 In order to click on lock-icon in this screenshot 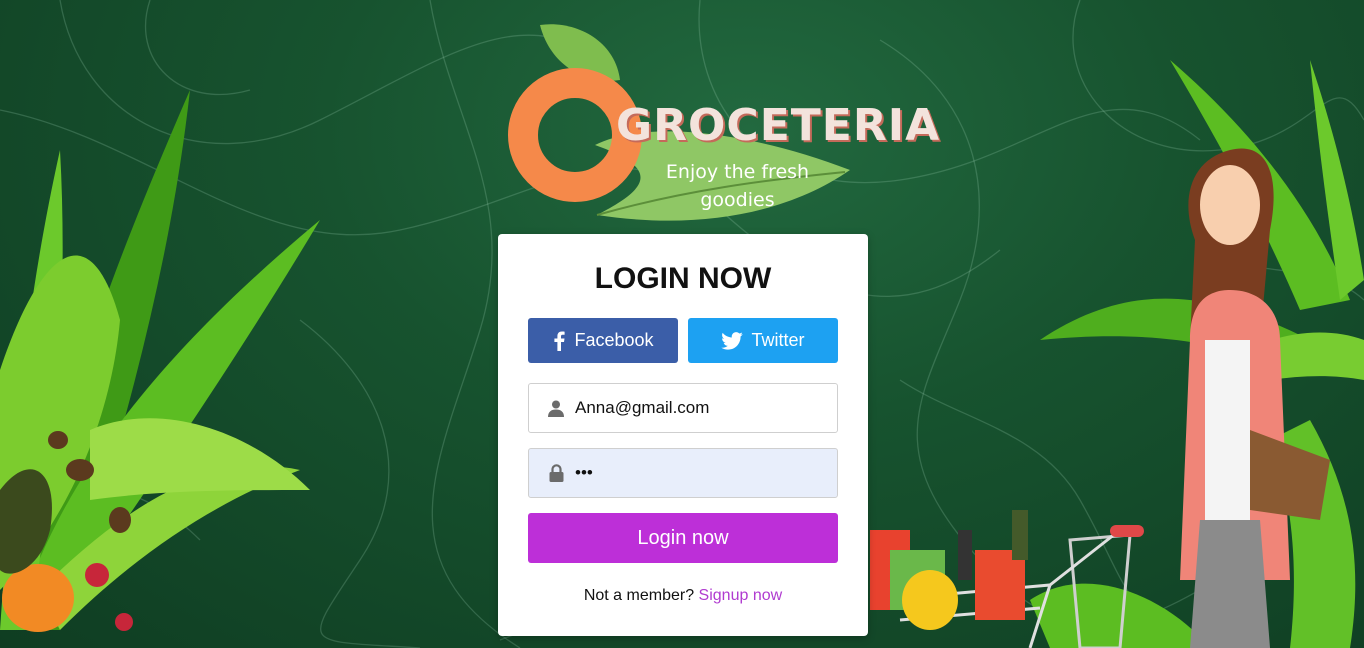, I will do `click(556, 473)`.